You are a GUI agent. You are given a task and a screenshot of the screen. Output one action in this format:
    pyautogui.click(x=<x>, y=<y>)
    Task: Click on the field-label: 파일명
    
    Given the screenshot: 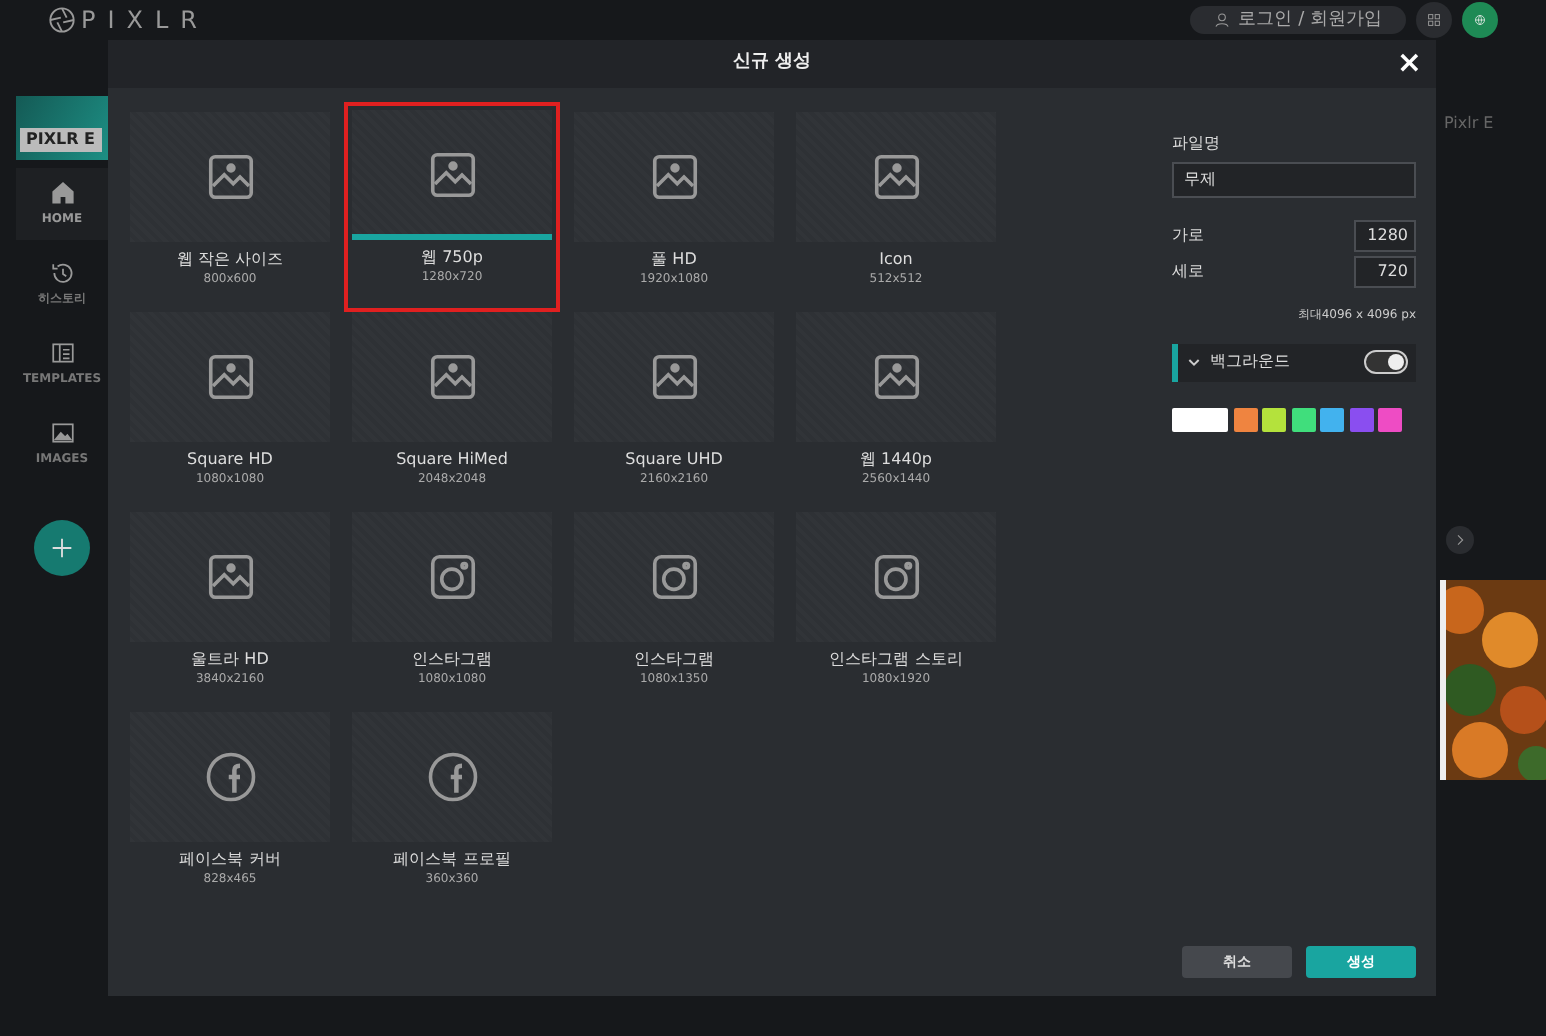 What is the action you would take?
    pyautogui.click(x=1197, y=144)
    